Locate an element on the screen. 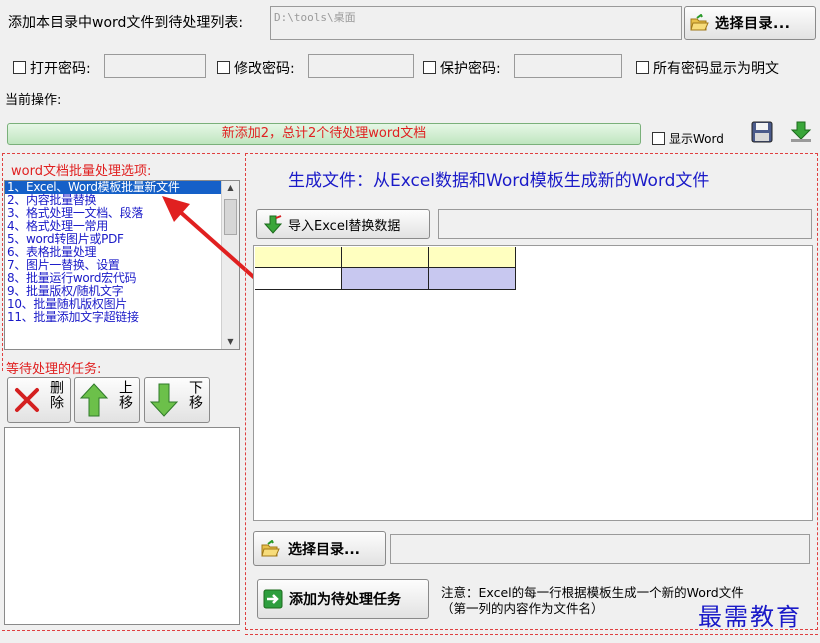  delete-label: 删除 is located at coordinates (56, 395).